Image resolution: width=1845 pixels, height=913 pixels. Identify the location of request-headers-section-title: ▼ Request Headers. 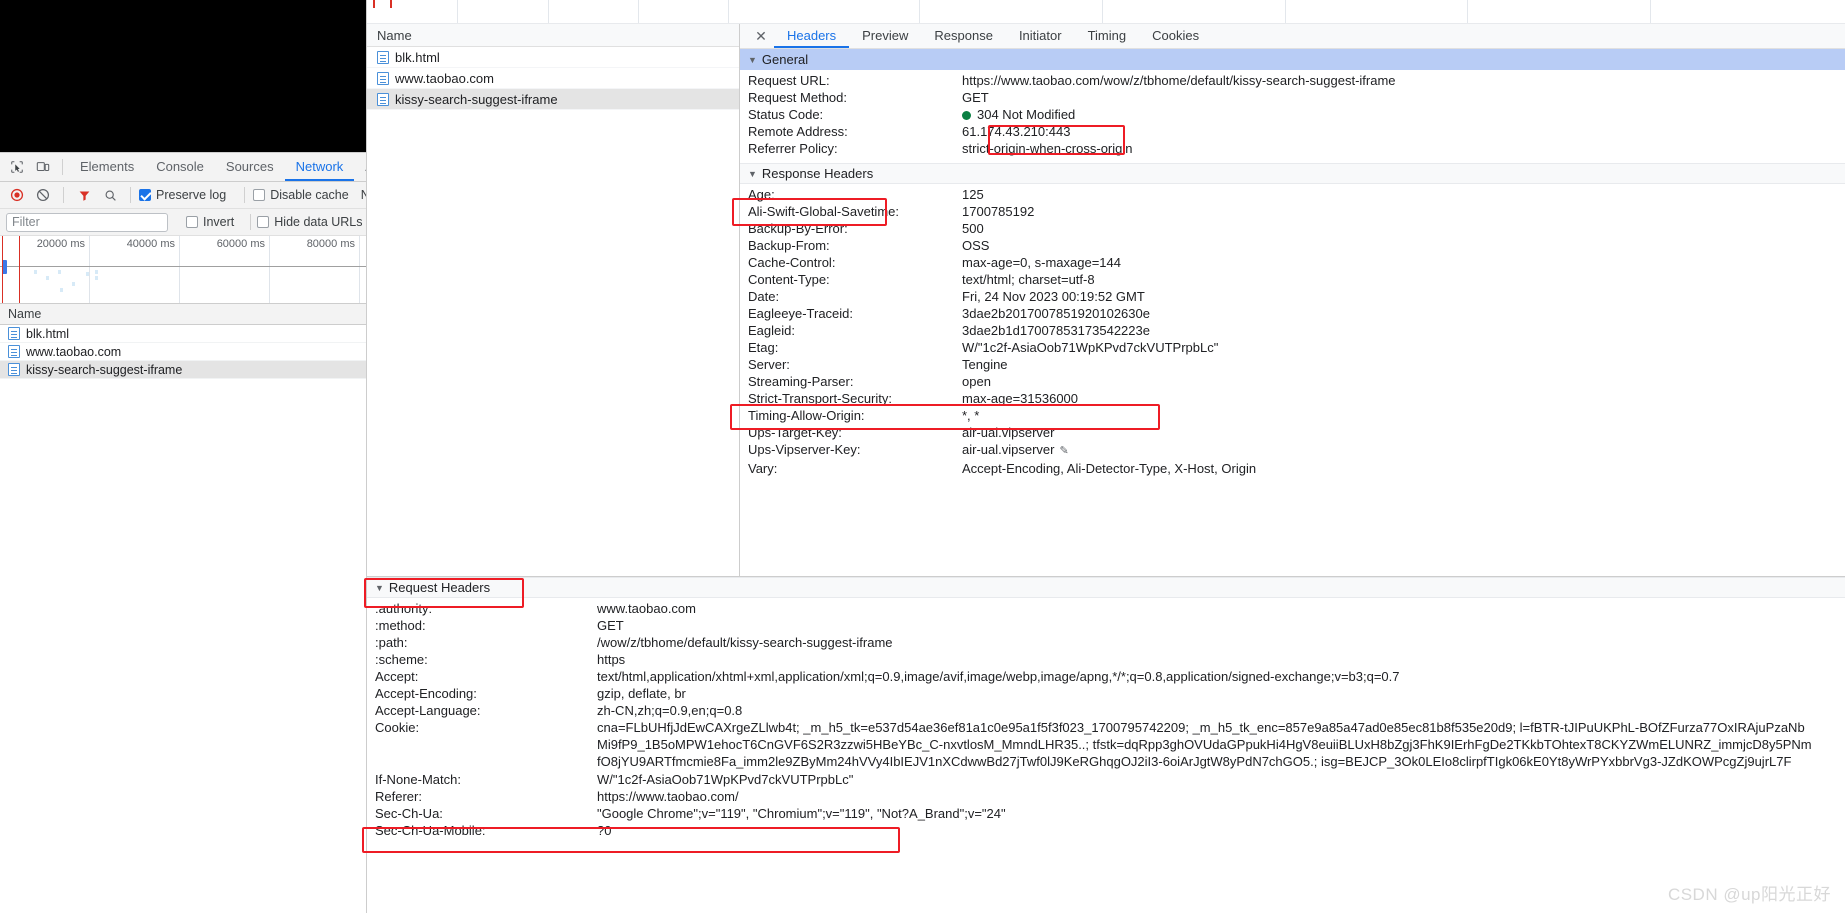
(1106, 587).